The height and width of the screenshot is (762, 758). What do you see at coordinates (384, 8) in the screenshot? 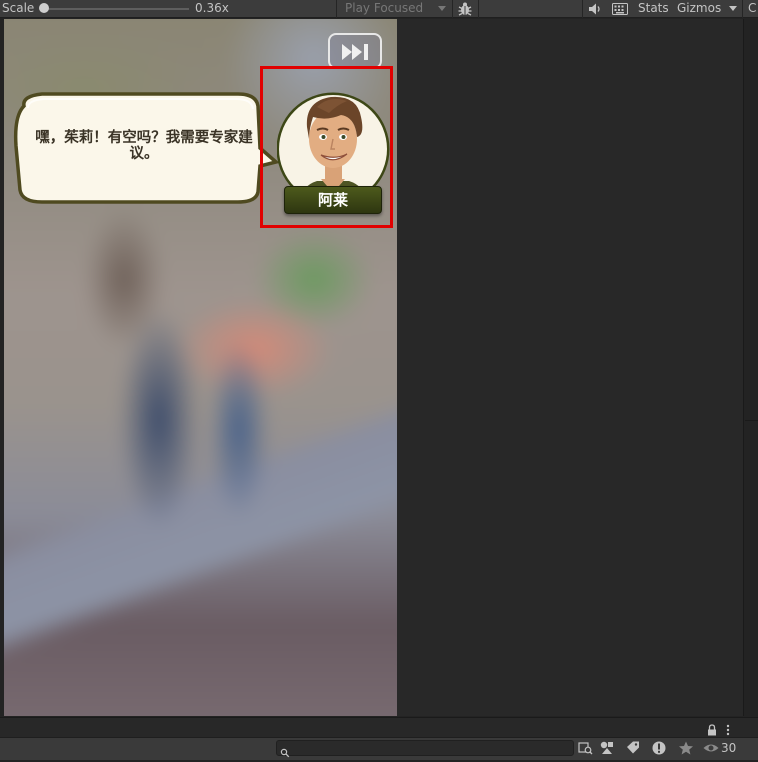
I see `play-mode-label: Play Focused` at bounding box center [384, 8].